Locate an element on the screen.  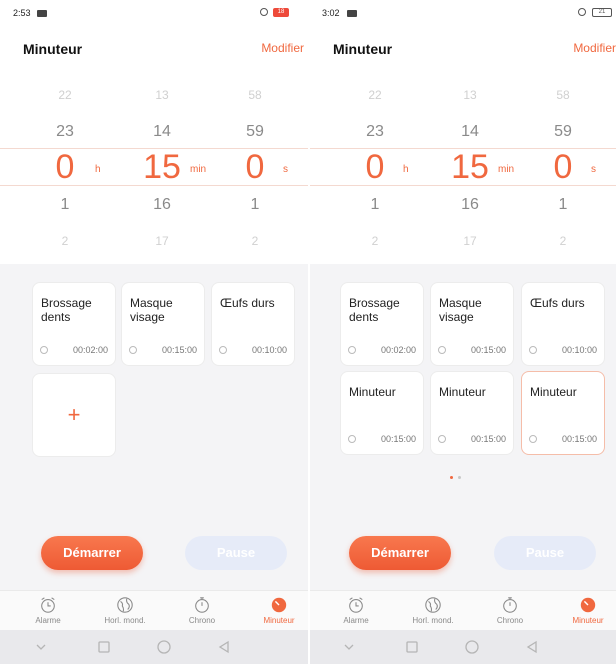
tab-label: Alarme is located at coordinates (48, 620).